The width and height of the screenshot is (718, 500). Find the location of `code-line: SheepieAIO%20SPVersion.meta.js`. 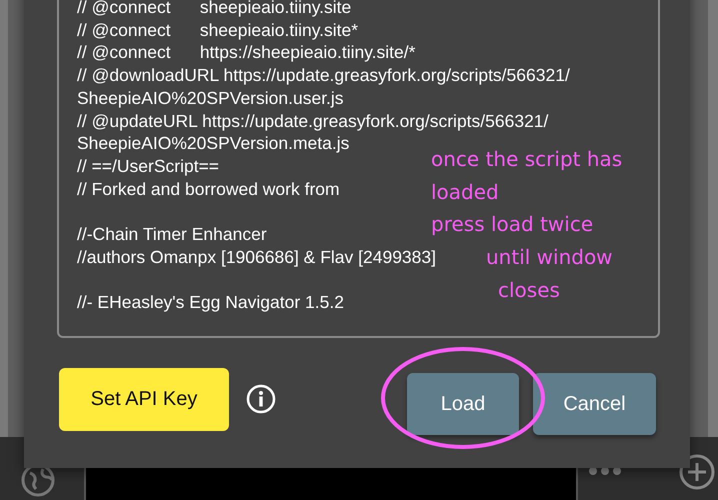

code-line: SheepieAIO%20SPVersion.meta.js is located at coordinates (213, 143).